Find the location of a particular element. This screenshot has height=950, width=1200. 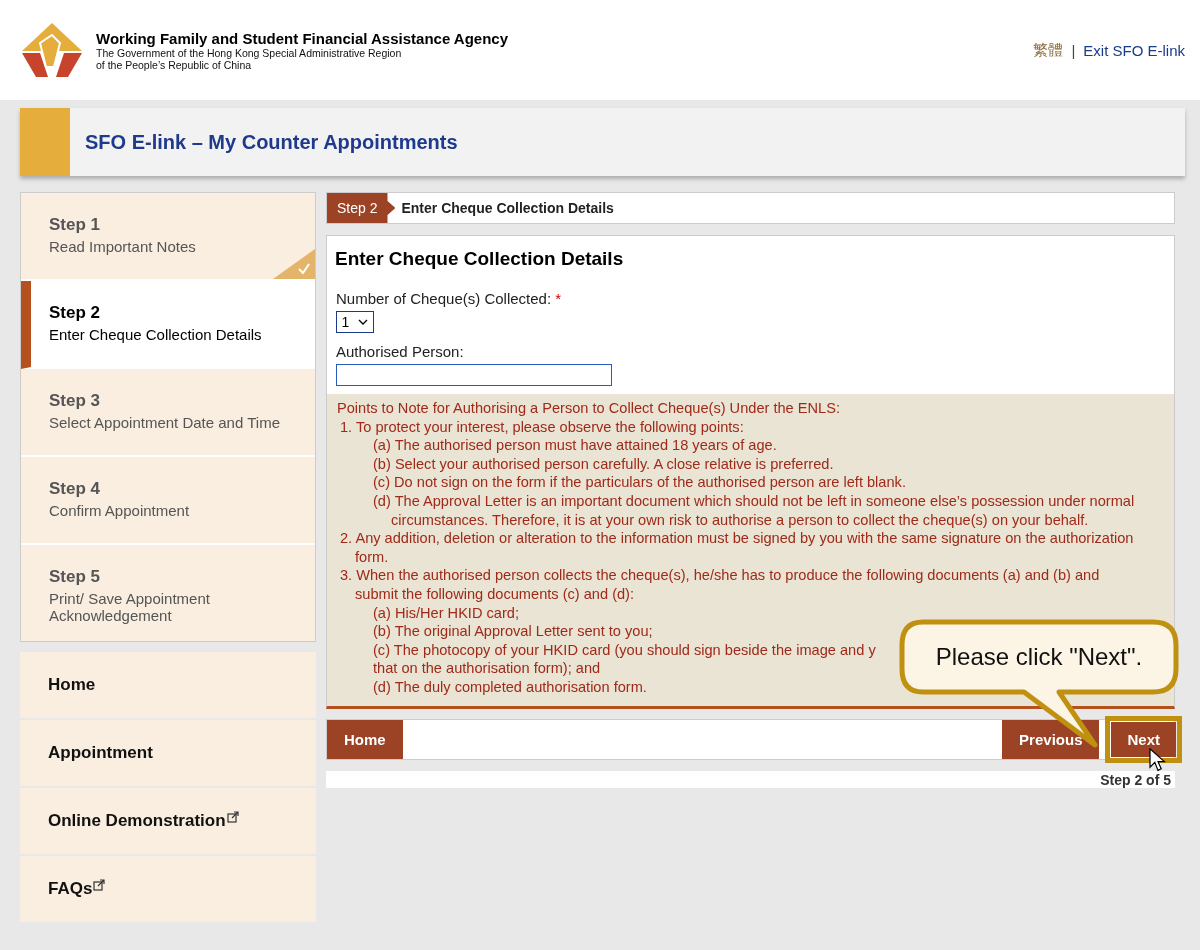

agency-name: Working Family and Student Financial Assistance Agency is located at coordinates (302, 38).